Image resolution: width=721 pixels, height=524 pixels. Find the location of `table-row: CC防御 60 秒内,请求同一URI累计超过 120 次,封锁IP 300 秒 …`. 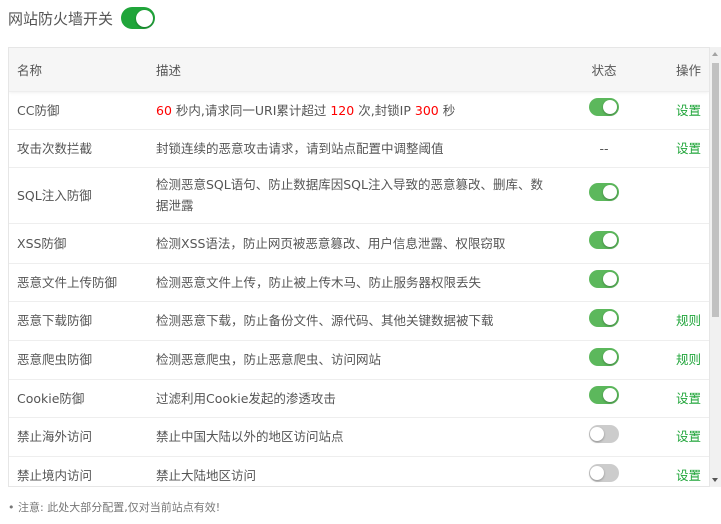

table-row: CC防御 60 秒内,请求同一URI累计超过 120 次,封锁IP 300 秒 … is located at coordinates (359, 109).